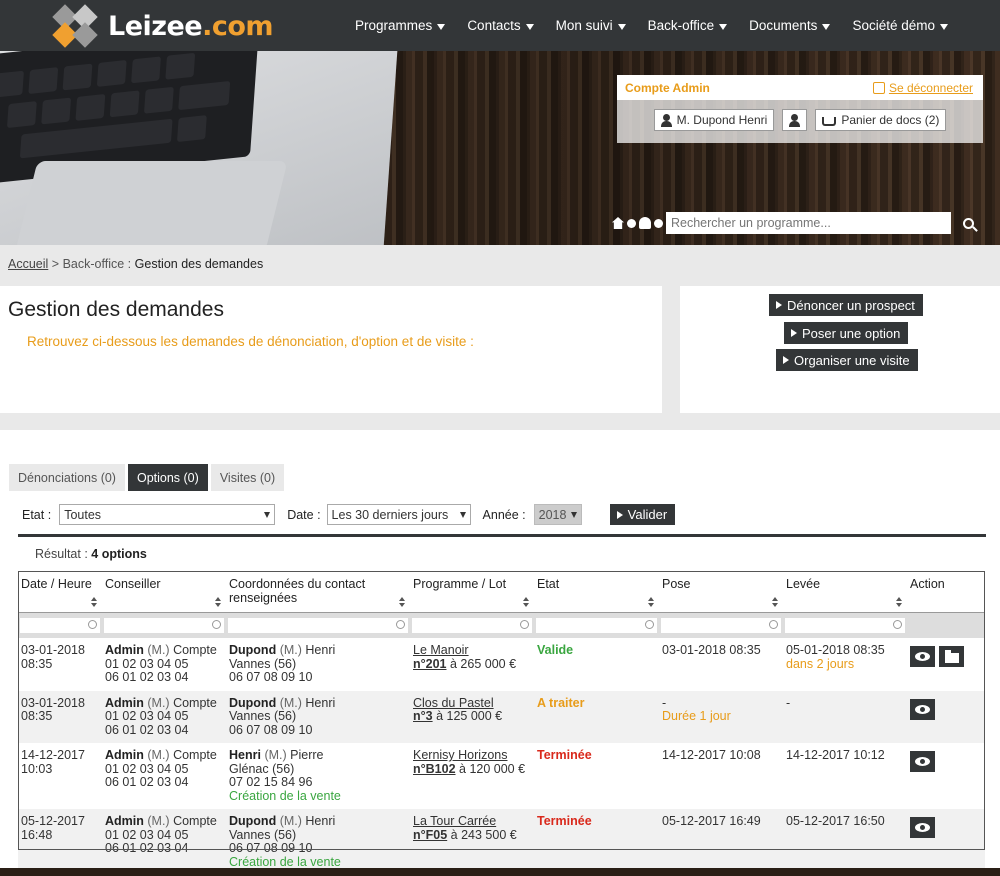 The width and height of the screenshot is (1000, 876). What do you see at coordinates (642, 514) in the screenshot?
I see `validate-button: Valider` at bounding box center [642, 514].